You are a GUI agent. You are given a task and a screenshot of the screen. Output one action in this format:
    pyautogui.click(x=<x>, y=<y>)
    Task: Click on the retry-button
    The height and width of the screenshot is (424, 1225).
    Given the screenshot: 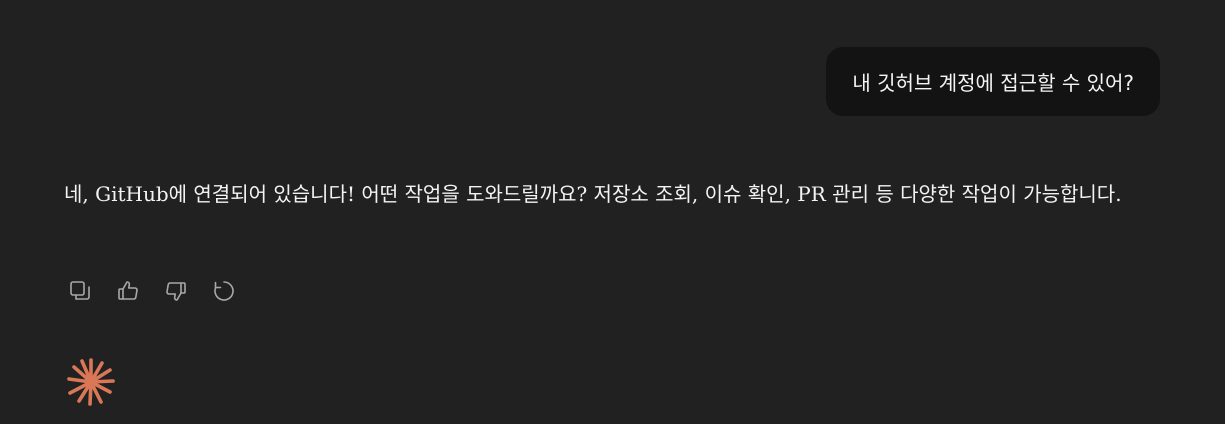 What is the action you would take?
    pyautogui.click(x=224, y=291)
    